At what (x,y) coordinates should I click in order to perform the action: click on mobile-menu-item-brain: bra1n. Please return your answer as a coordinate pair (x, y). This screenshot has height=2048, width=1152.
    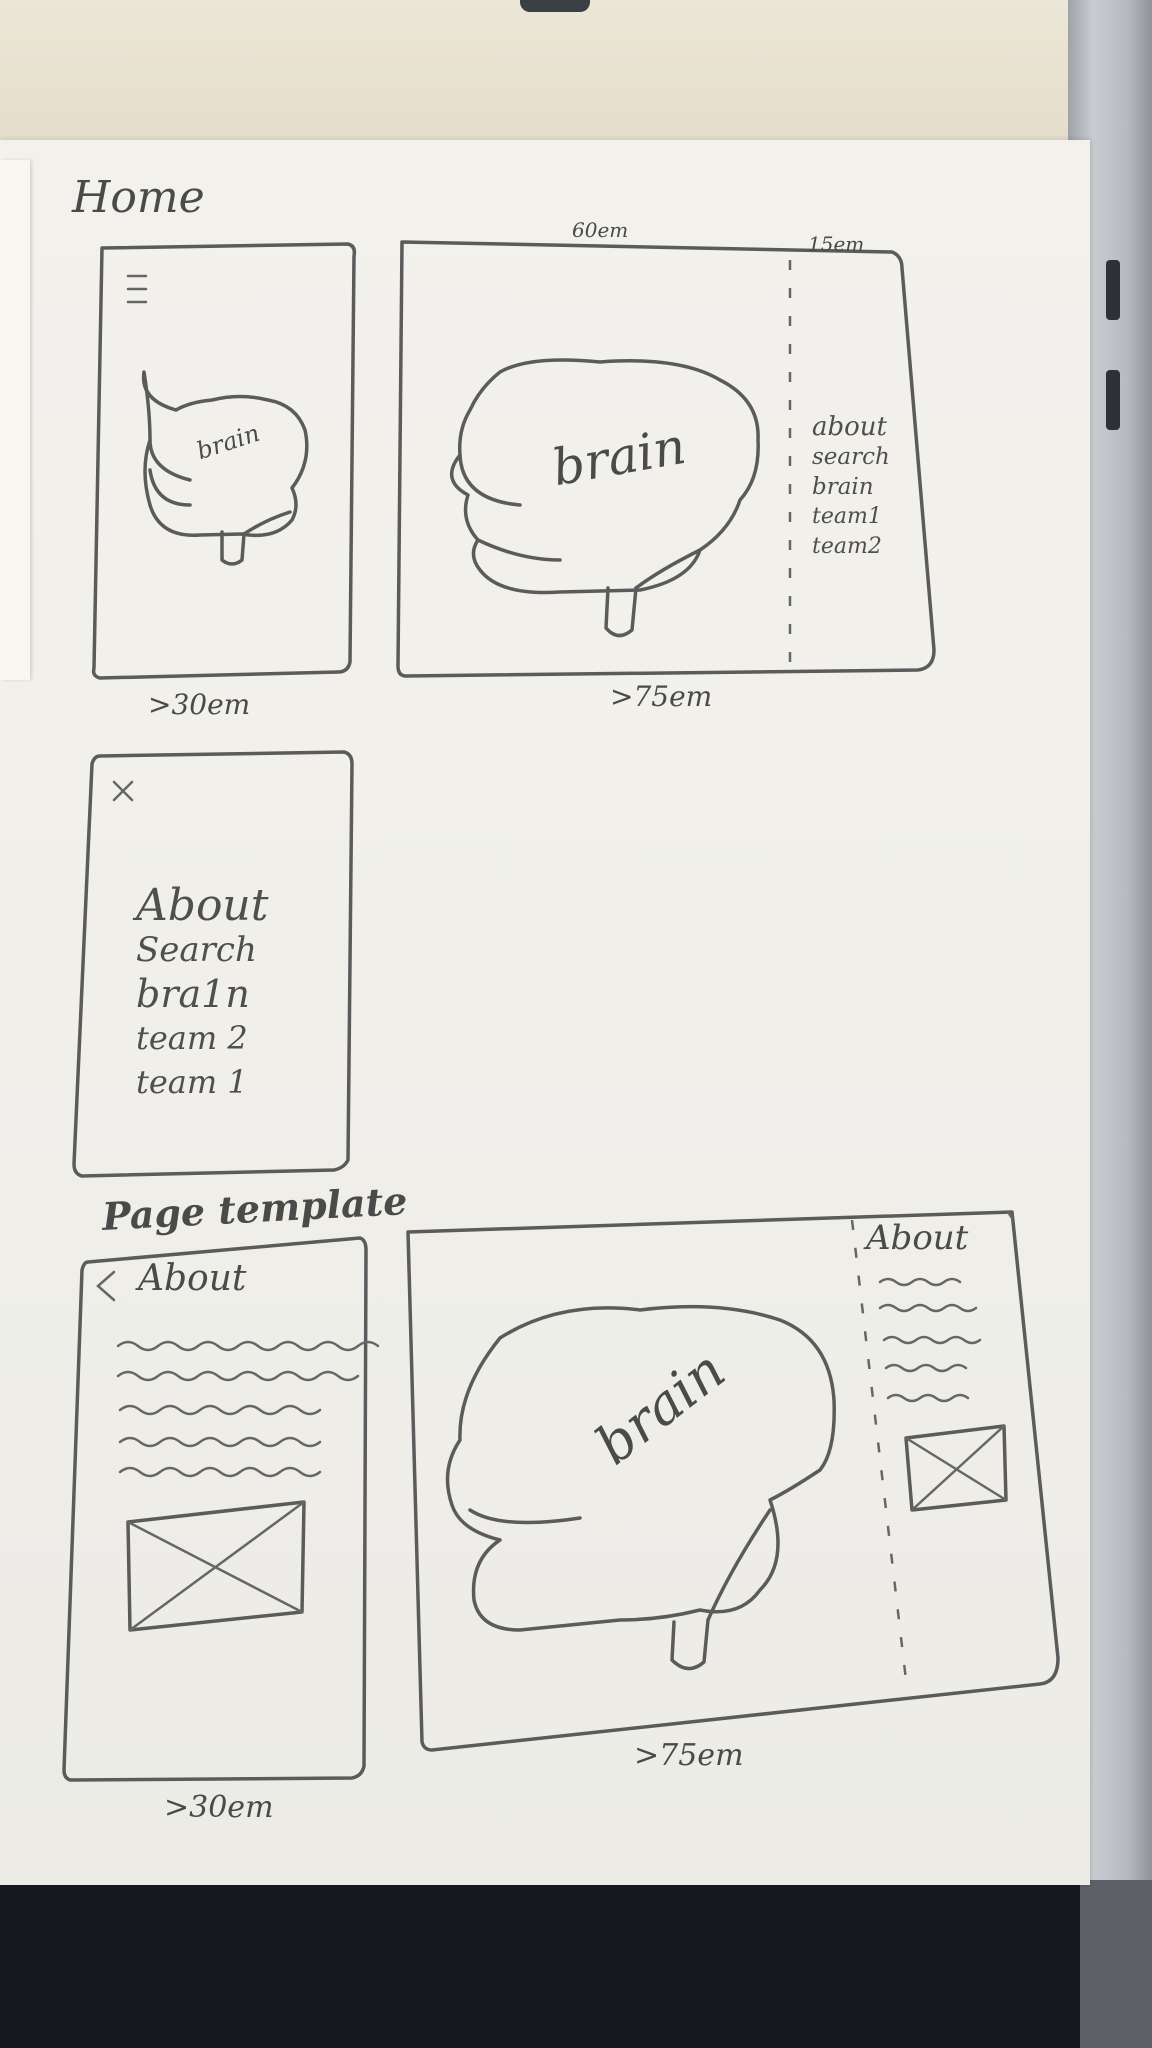
    Looking at the image, I should click on (202, 994).